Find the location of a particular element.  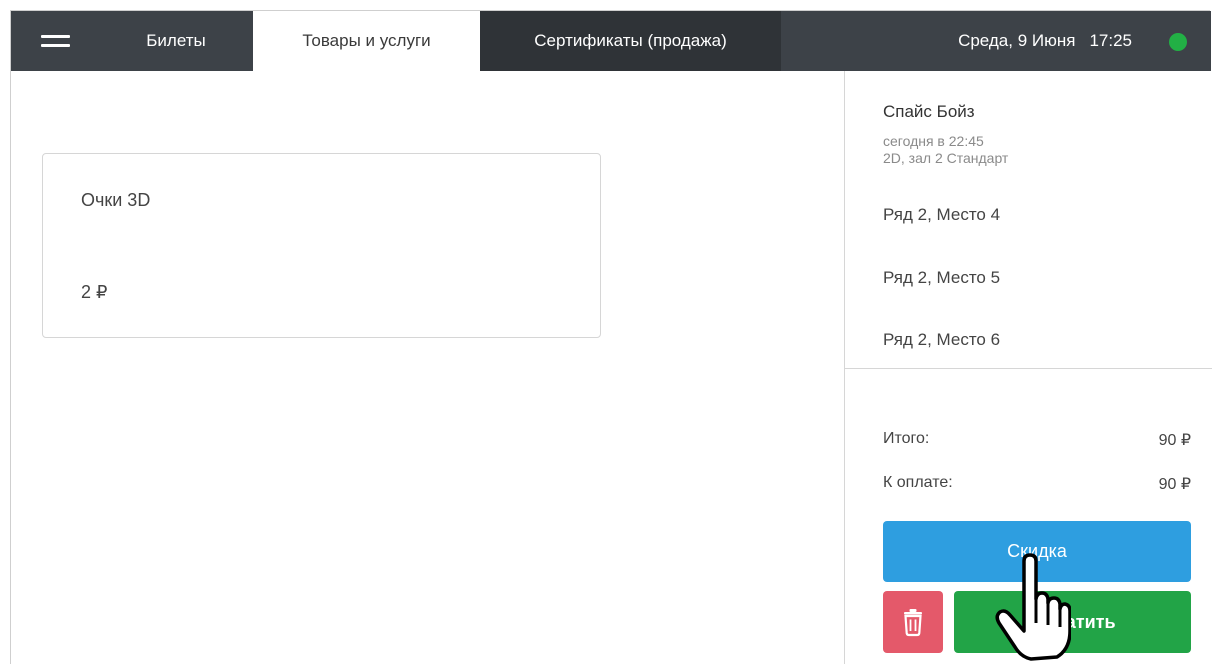

product-price: 2 ₽ is located at coordinates (94, 292).